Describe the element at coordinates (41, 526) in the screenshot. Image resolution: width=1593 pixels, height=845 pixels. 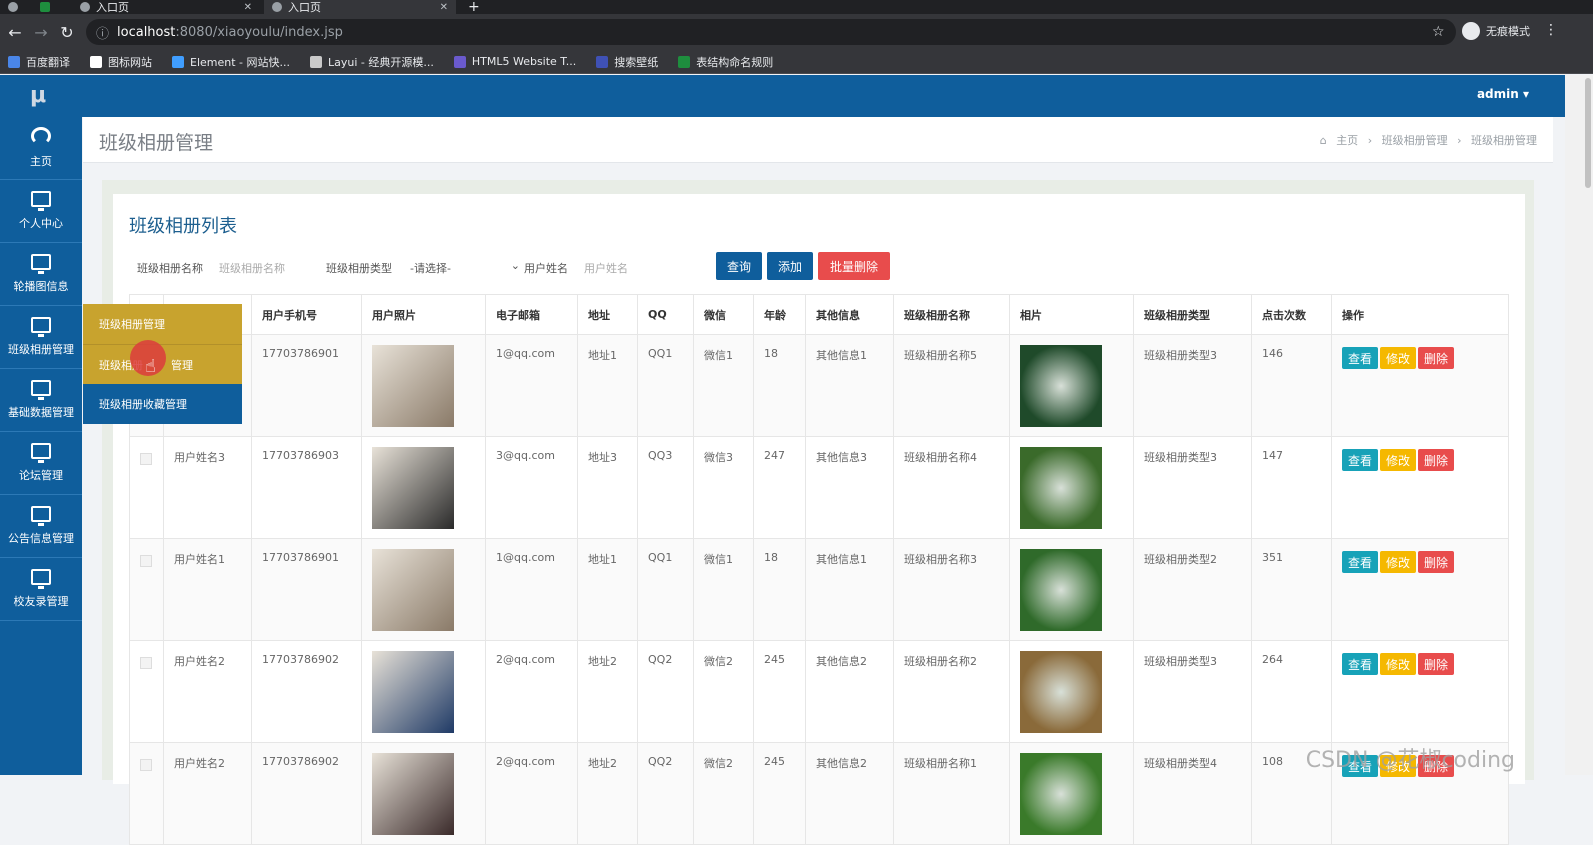
I see `sidebar-item-notice: 公告信息管理` at that location.